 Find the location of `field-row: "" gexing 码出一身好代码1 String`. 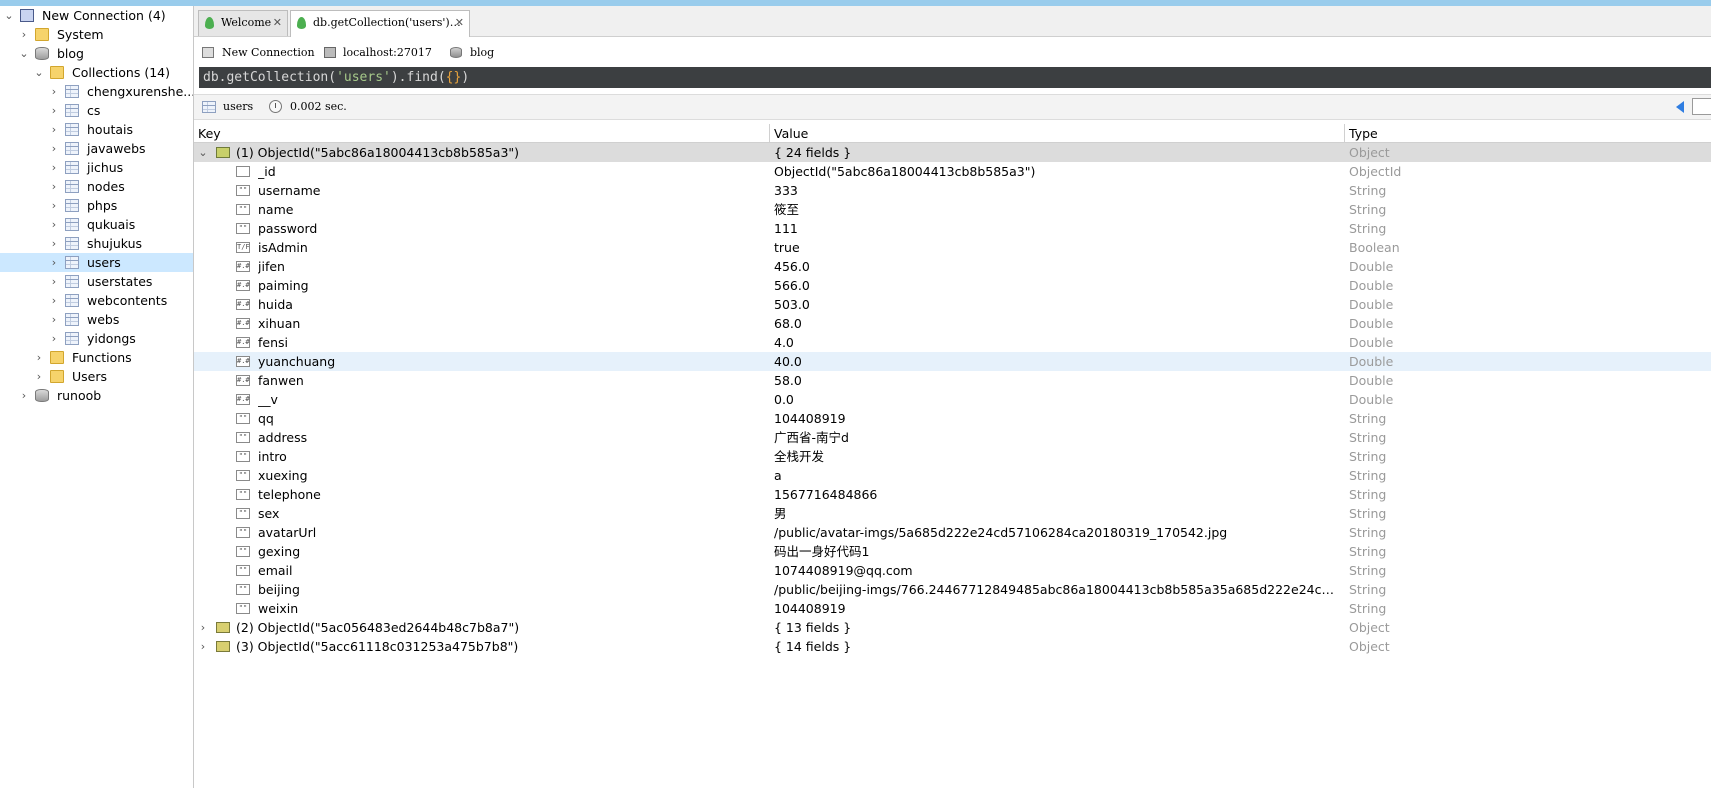

field-row: "" gexing 码出一身好代码1 String is located at coordinates (952, 551).